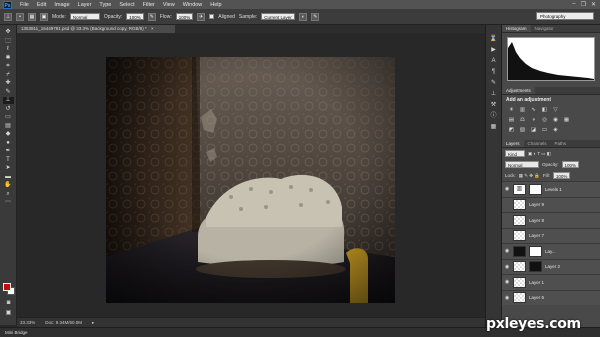  What do you see at coordinates (41, 5) in the screenshot?
I see `menu-edit: Edit` at bounding box center [41, 5].